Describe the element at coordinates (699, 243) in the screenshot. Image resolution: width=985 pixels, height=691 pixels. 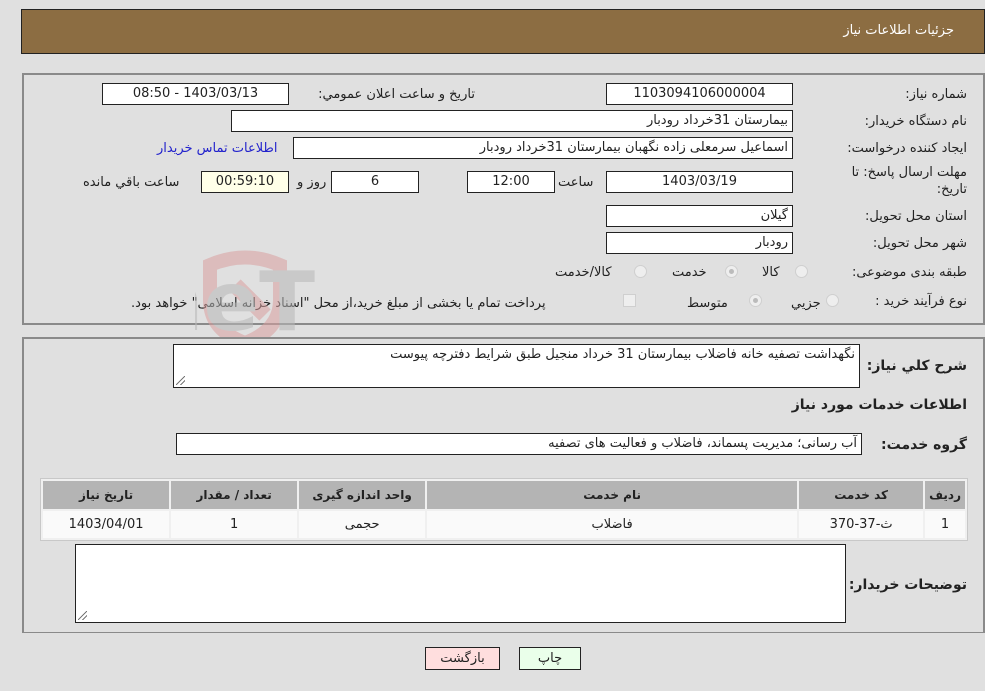
I see `city-field: رودبار` at that location.